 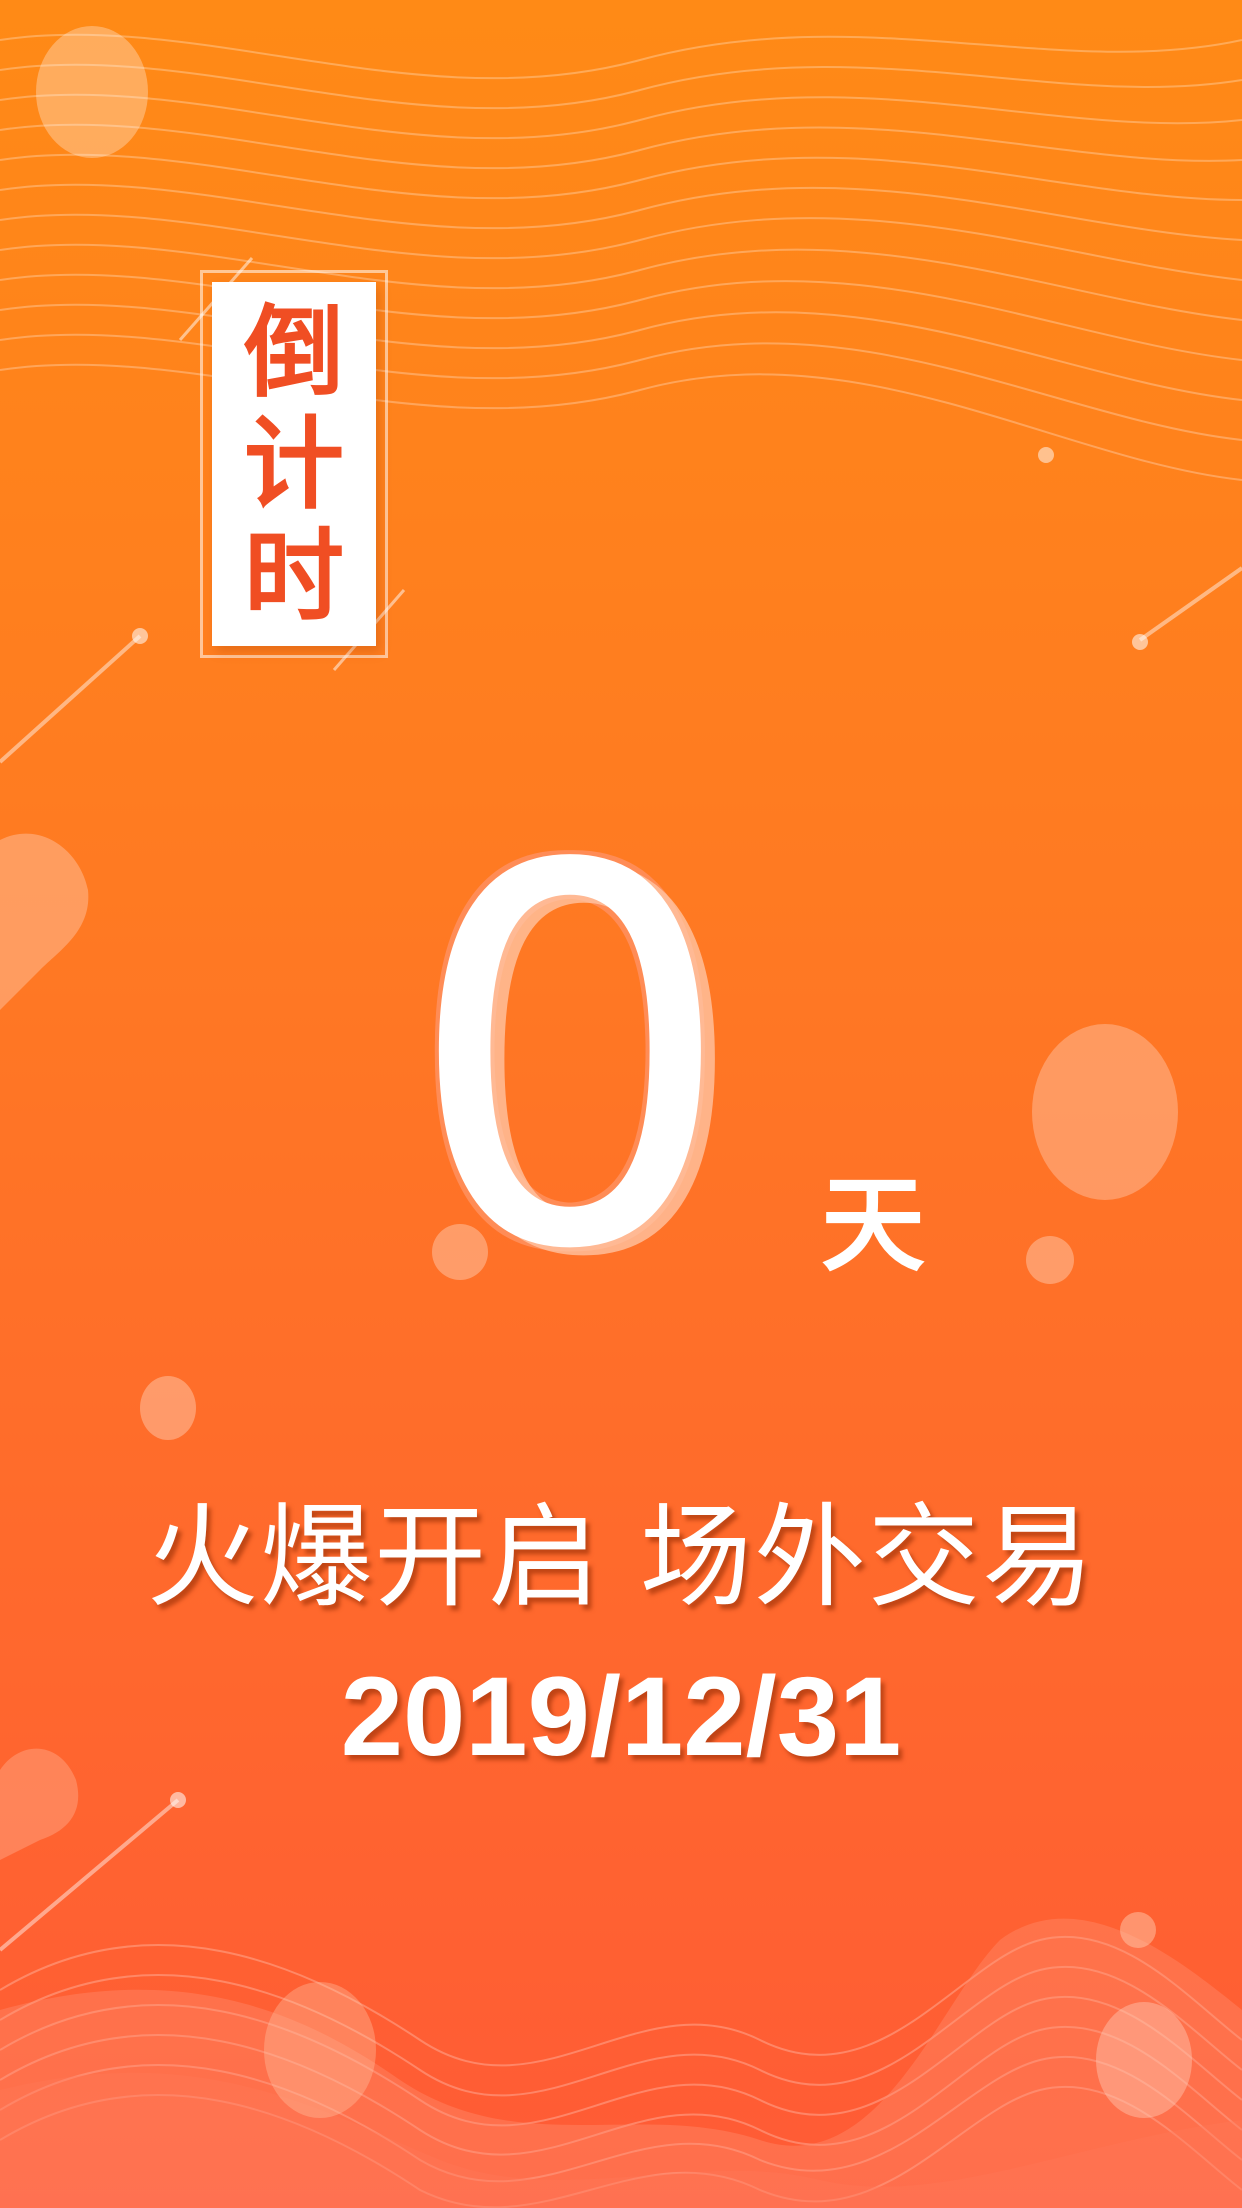 I want to click on launch-date: 2019/12/31, so click(x=621, y=1716).